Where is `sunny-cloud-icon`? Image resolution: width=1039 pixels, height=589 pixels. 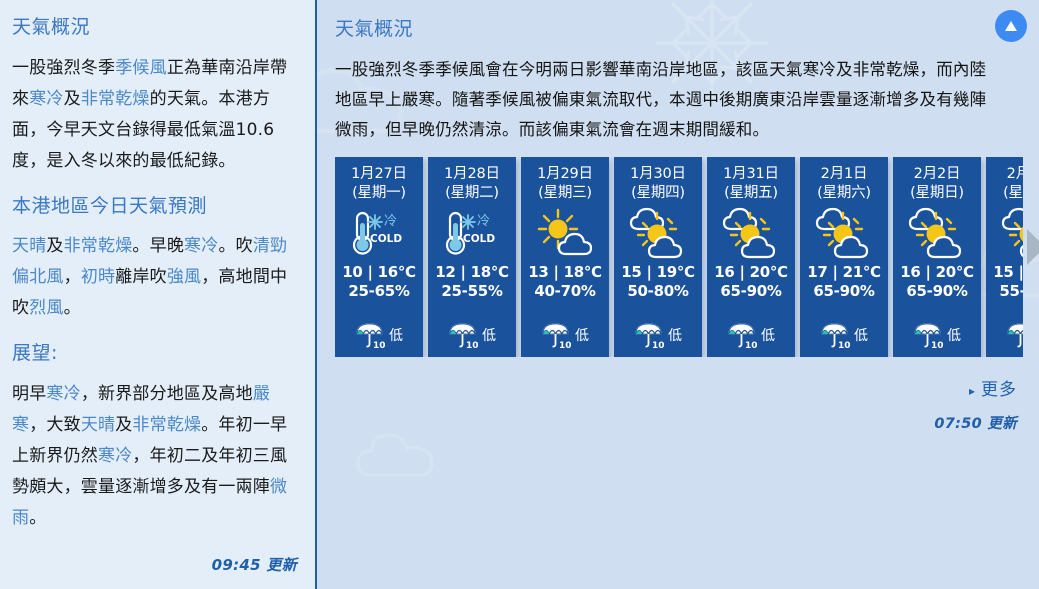
sunny-cloud-icon is located at coordinates (565, 232).